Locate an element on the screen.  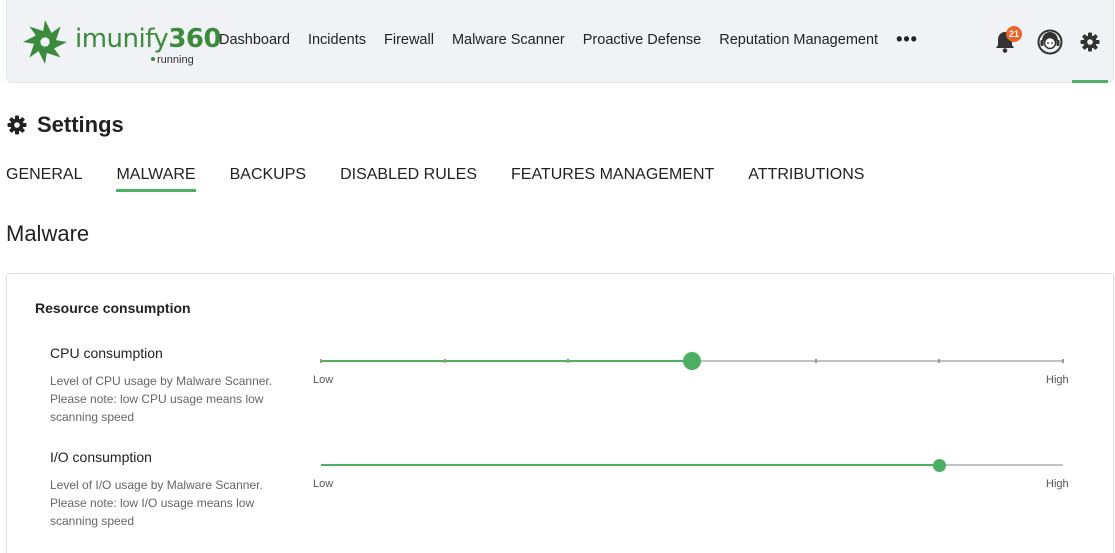
io-consumption-slider is located at coordinates (692, 465).